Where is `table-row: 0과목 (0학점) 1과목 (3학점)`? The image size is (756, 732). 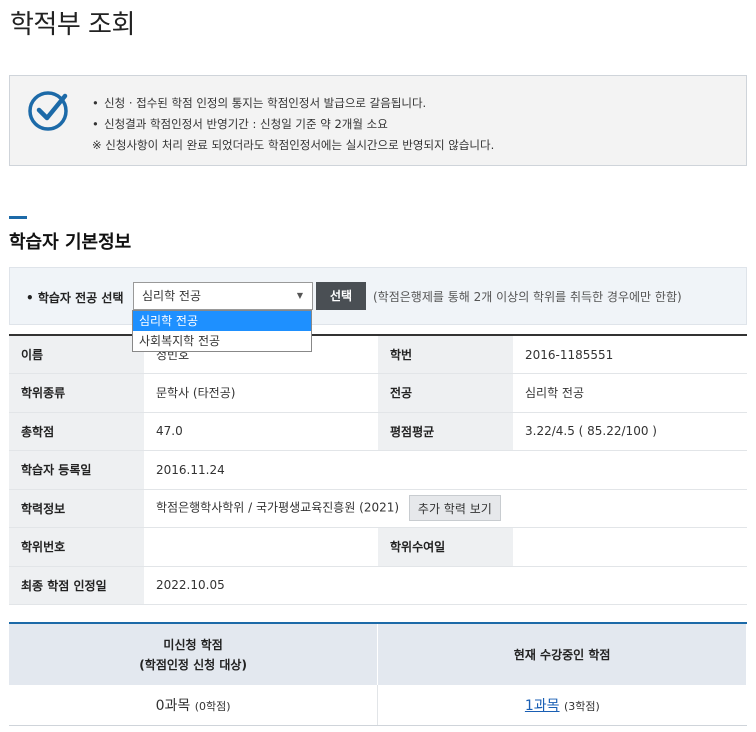
table-row: 0과목 (0학점) 1과목 (3학점) is located at coordinates (378, 705).